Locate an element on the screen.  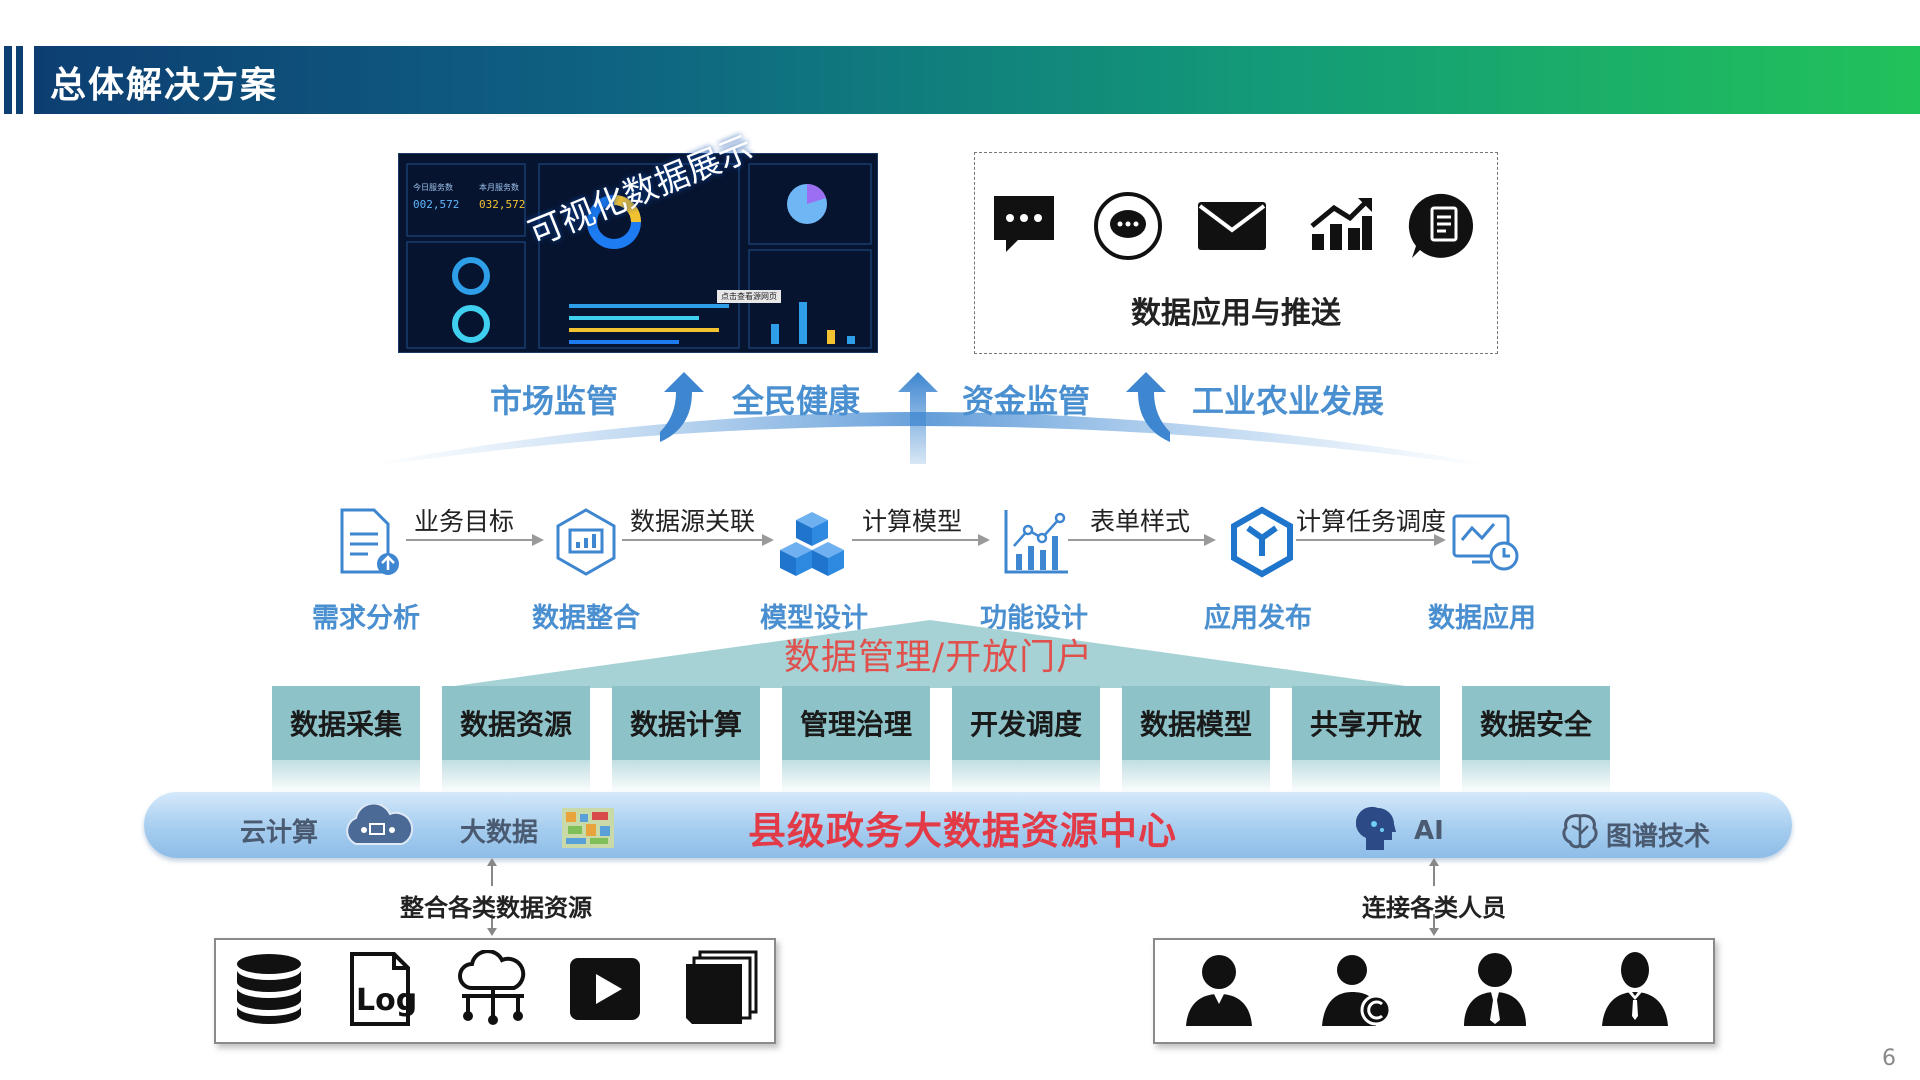
users-label: 连接各类人员 is located at coordinates (1434, 908).